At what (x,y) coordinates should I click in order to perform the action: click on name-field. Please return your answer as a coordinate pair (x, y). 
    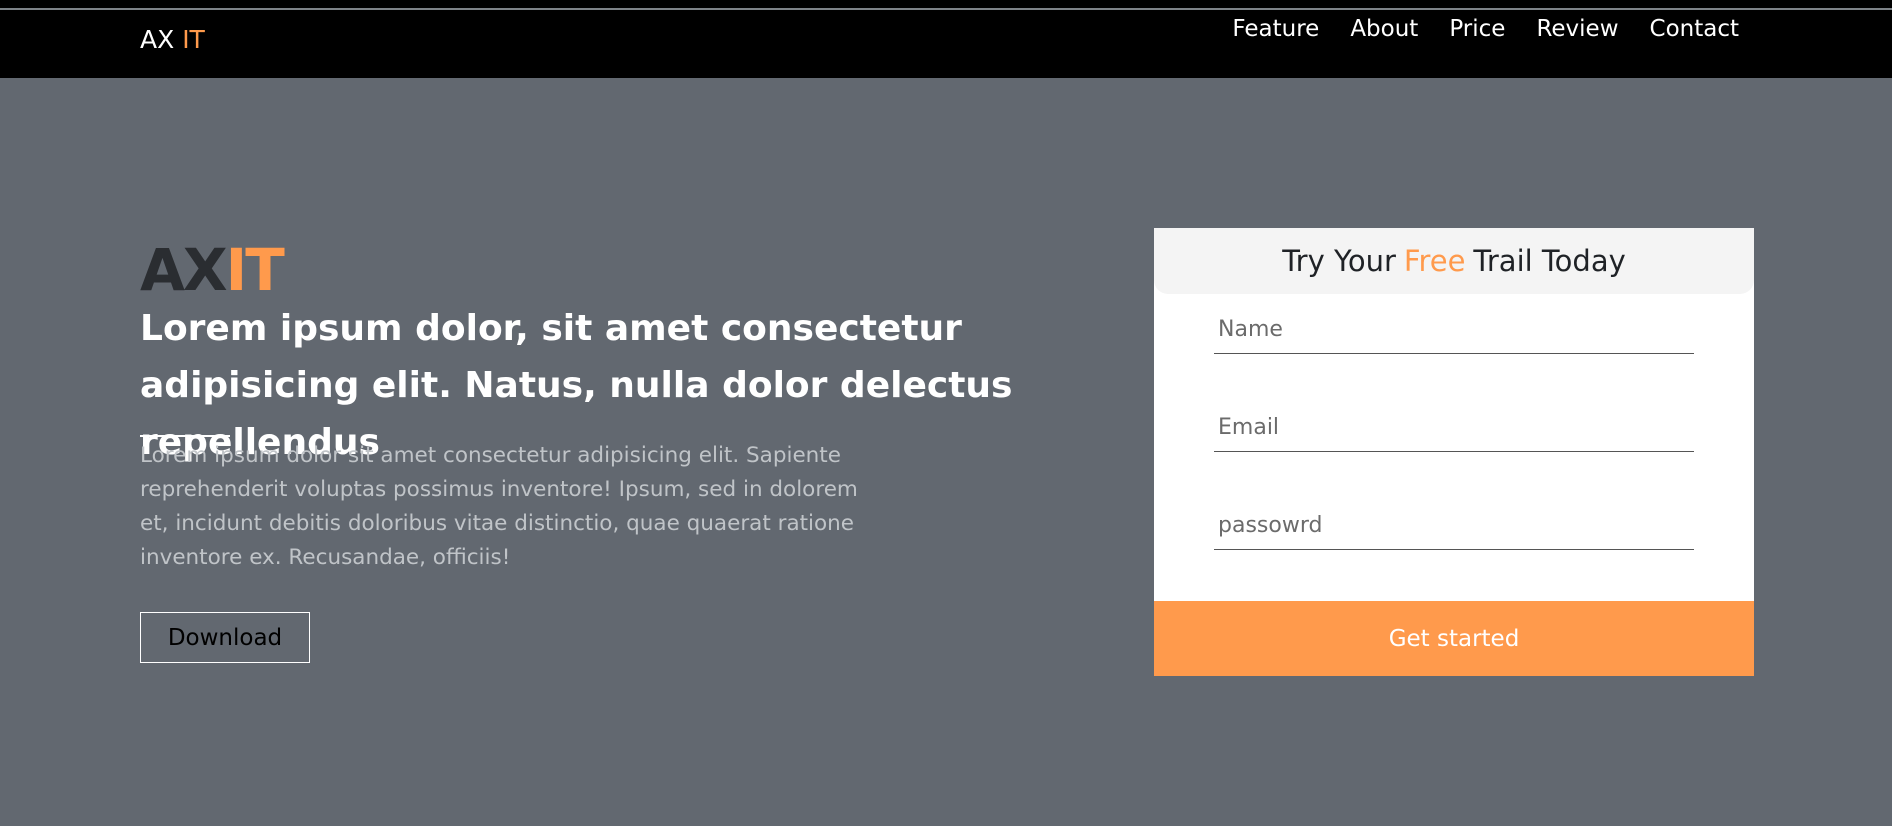
    Looking at the image, I should click on (1454, 330).